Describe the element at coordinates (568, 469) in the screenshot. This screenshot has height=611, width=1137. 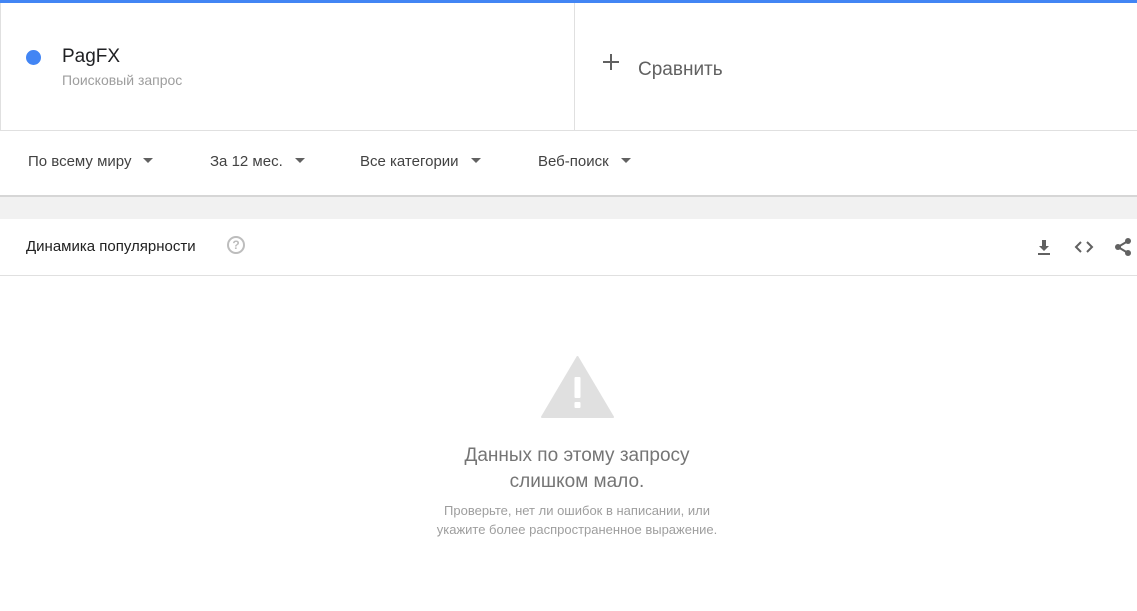
I see `empty-message: Данных по этому запросу слишком мало.` at that location.